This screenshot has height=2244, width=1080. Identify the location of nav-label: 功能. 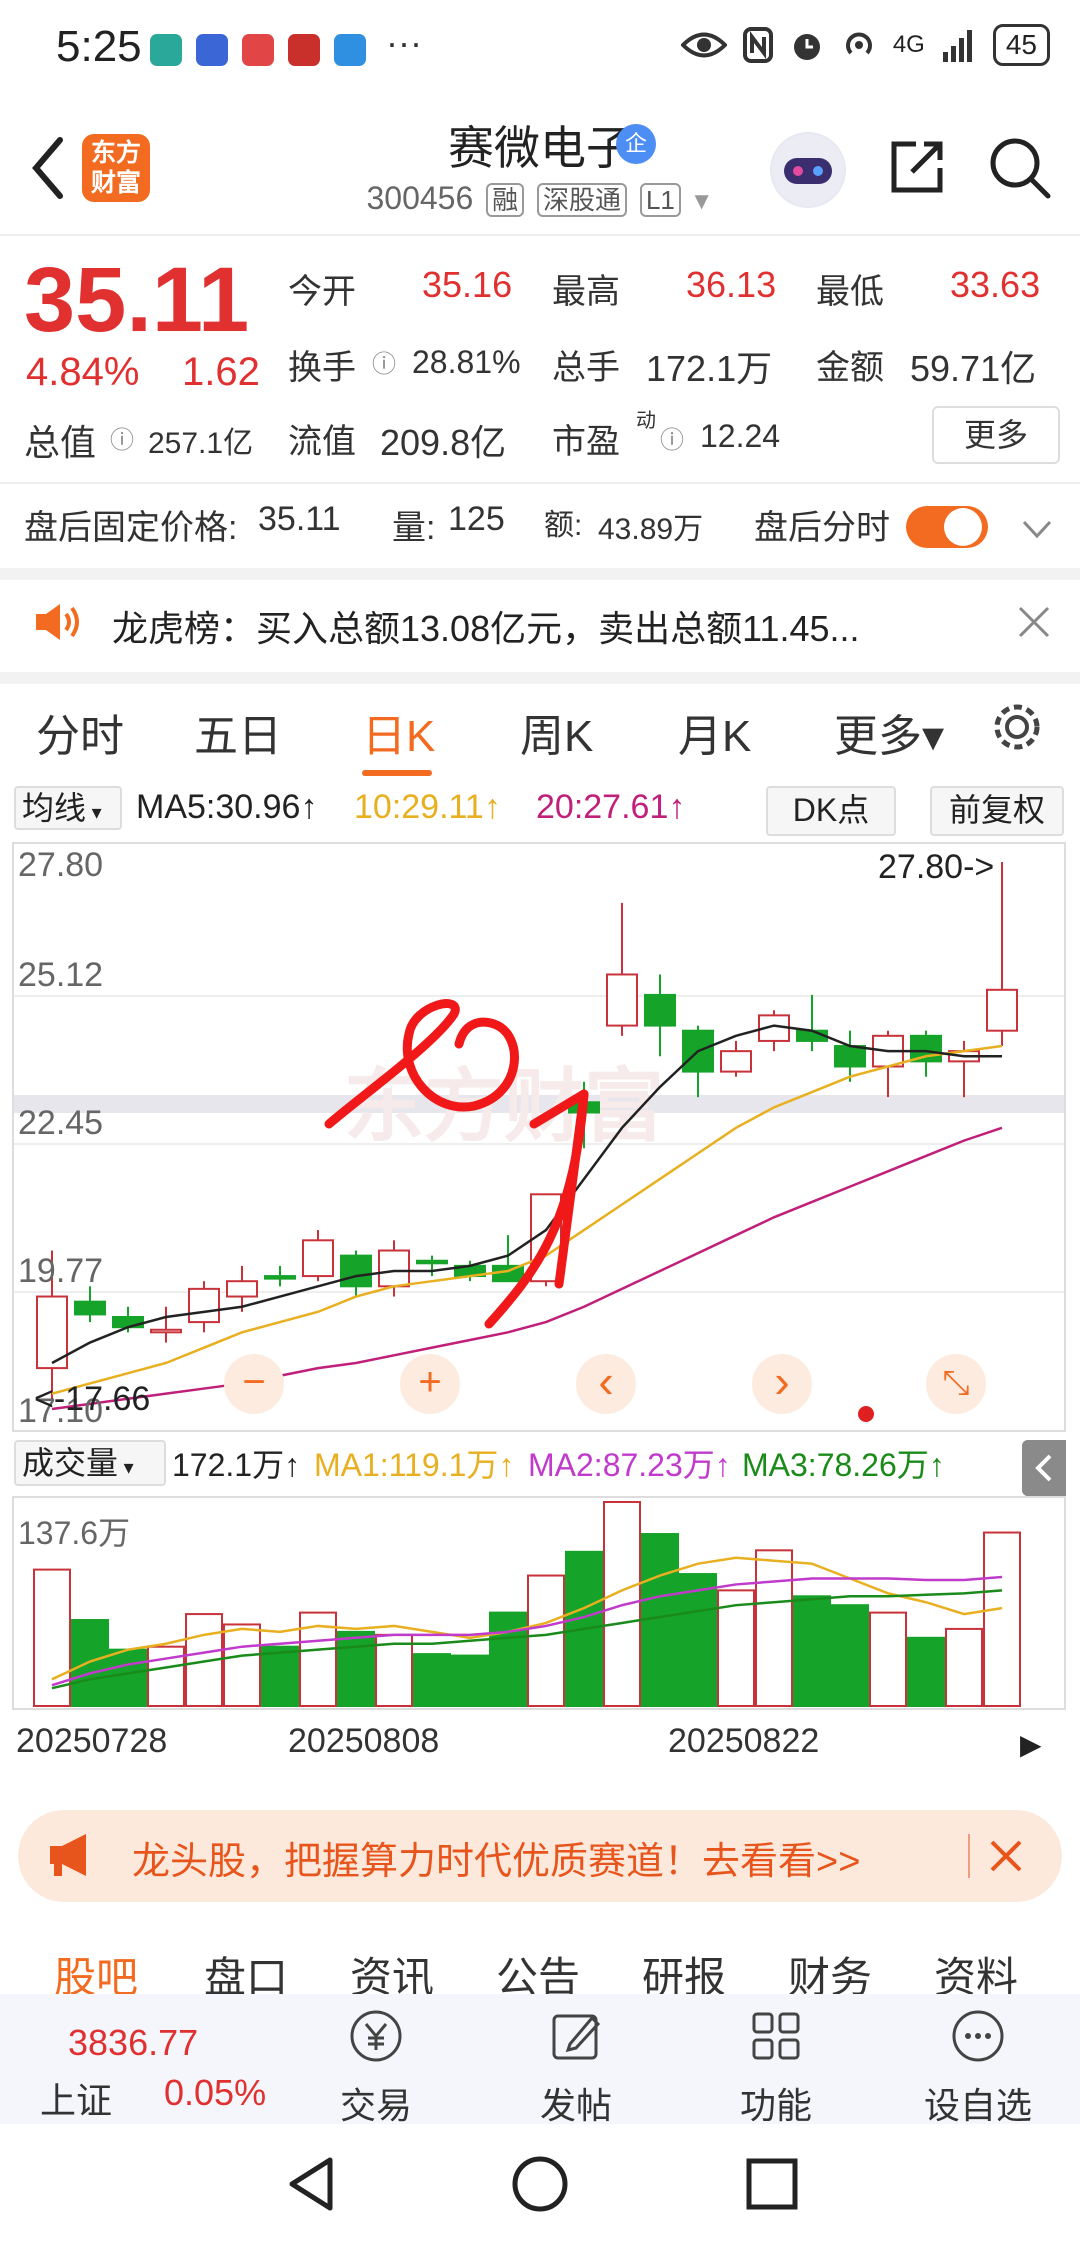
(775, 2105).